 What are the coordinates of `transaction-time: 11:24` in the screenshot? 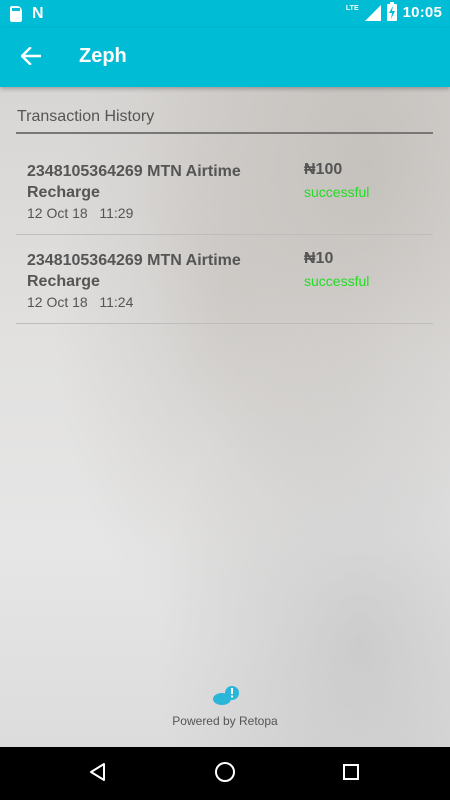 It's located at (116, 302).